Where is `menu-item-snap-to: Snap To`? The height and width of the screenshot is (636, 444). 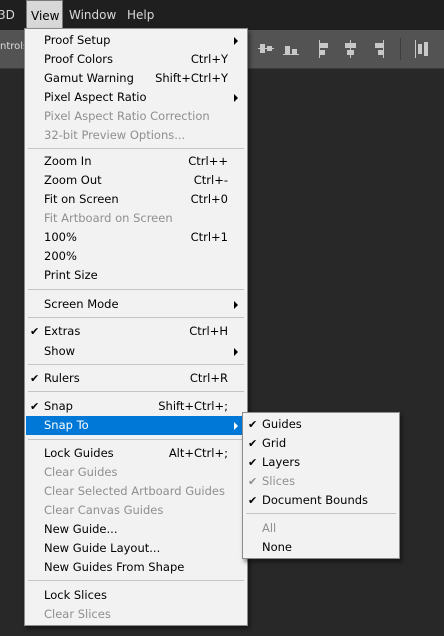
menu-item-snap-to: Snap To is located at coordinates (136, 425).